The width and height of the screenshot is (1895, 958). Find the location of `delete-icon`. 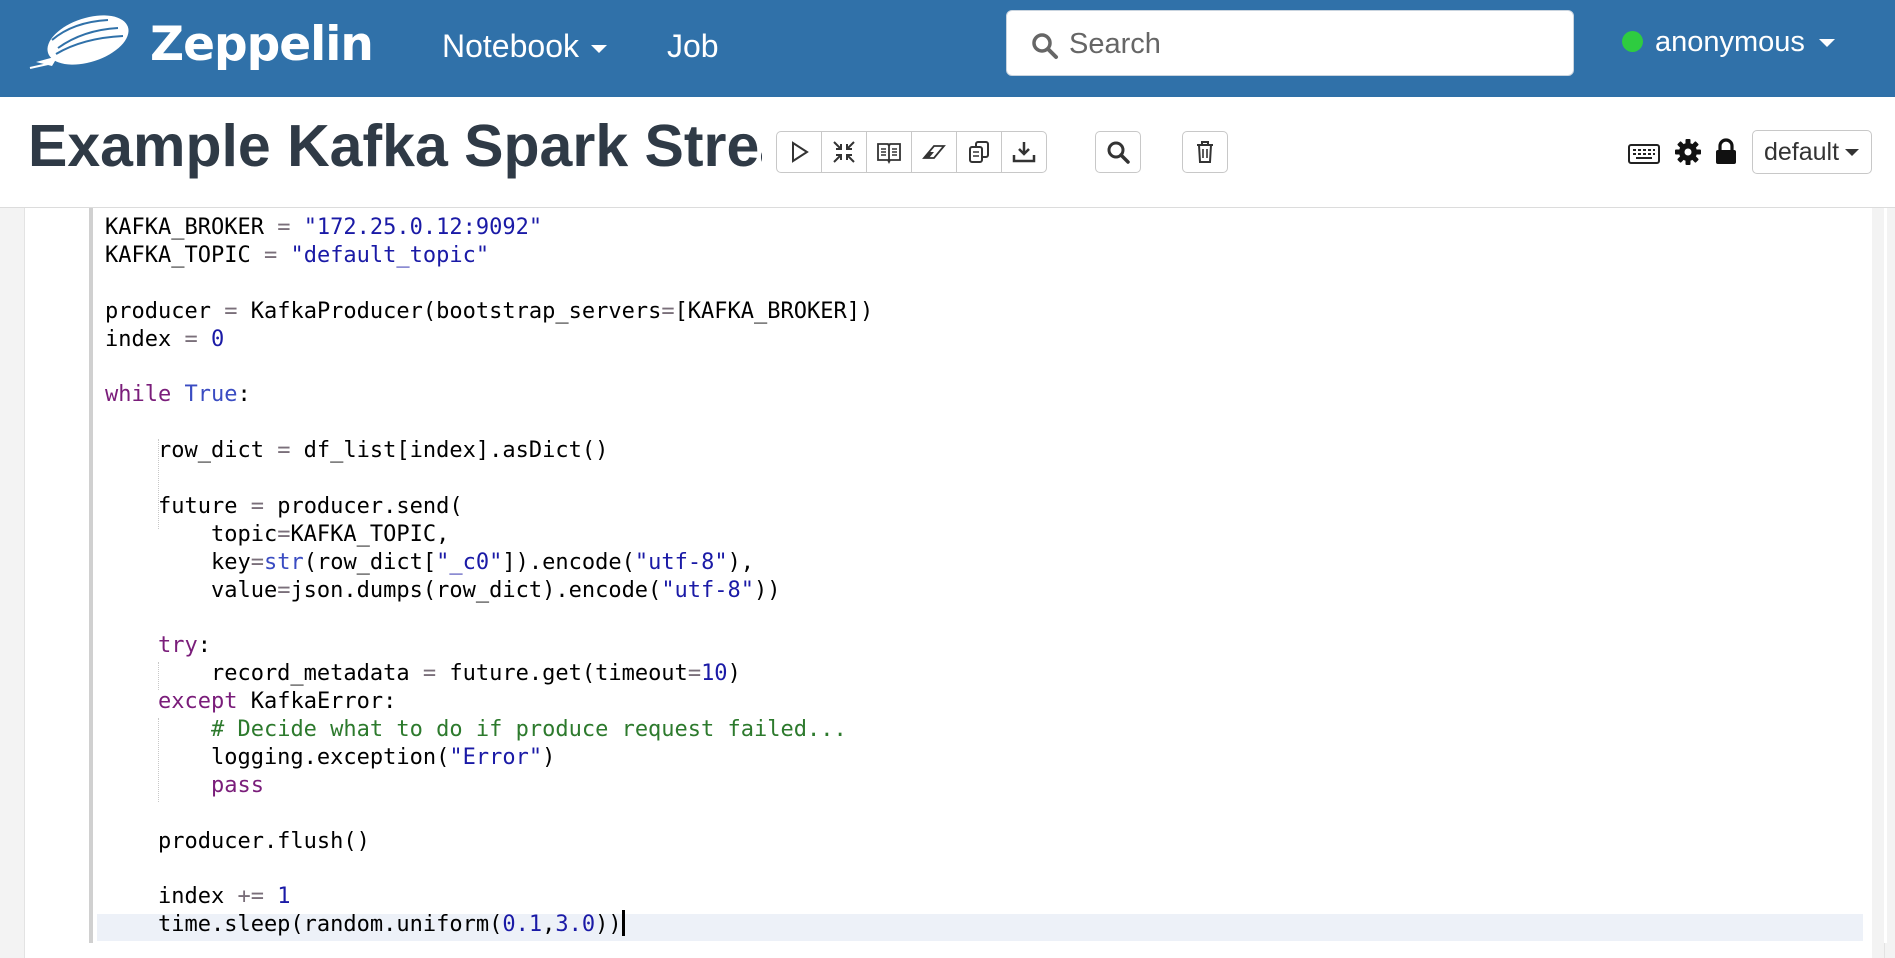

delete-icon is located at coordinates (1205, 152).